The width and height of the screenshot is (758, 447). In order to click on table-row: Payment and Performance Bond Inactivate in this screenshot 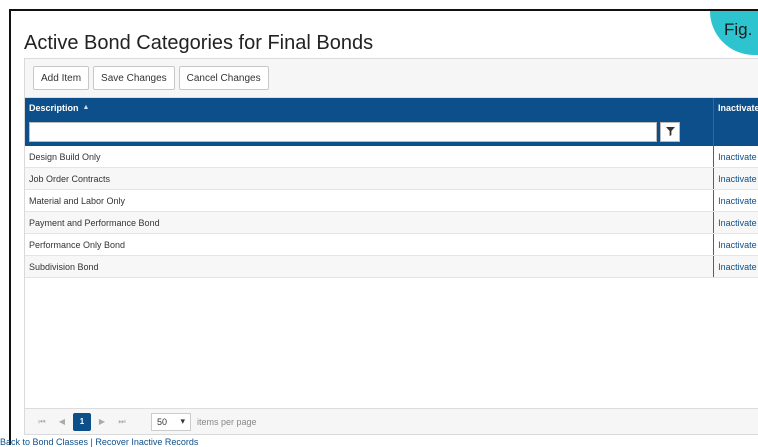, I will do `click(391, 223)`.